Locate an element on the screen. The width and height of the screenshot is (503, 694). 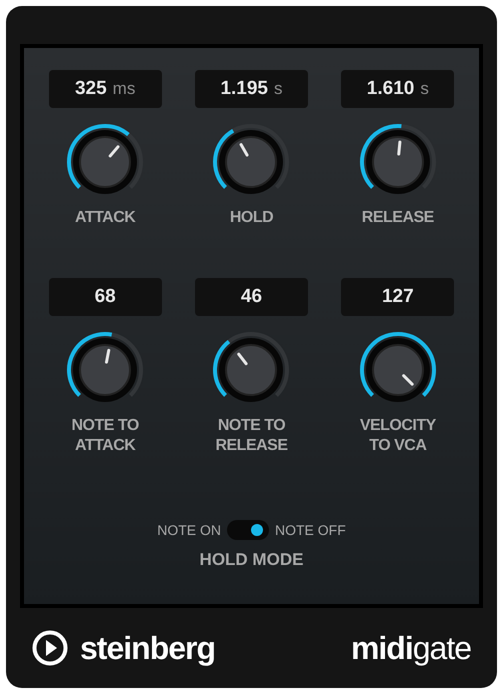
value-display: 325 ms is located at coordinates (105, 89).